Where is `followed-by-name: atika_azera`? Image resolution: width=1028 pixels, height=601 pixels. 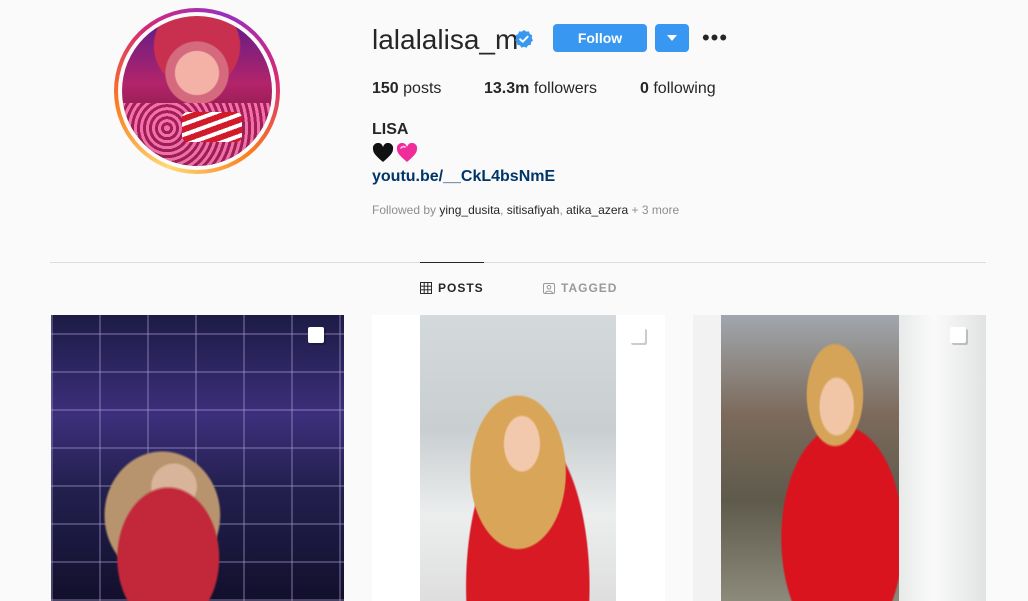 followed-by-name: atika_azera is located at coordinates (597, 210).